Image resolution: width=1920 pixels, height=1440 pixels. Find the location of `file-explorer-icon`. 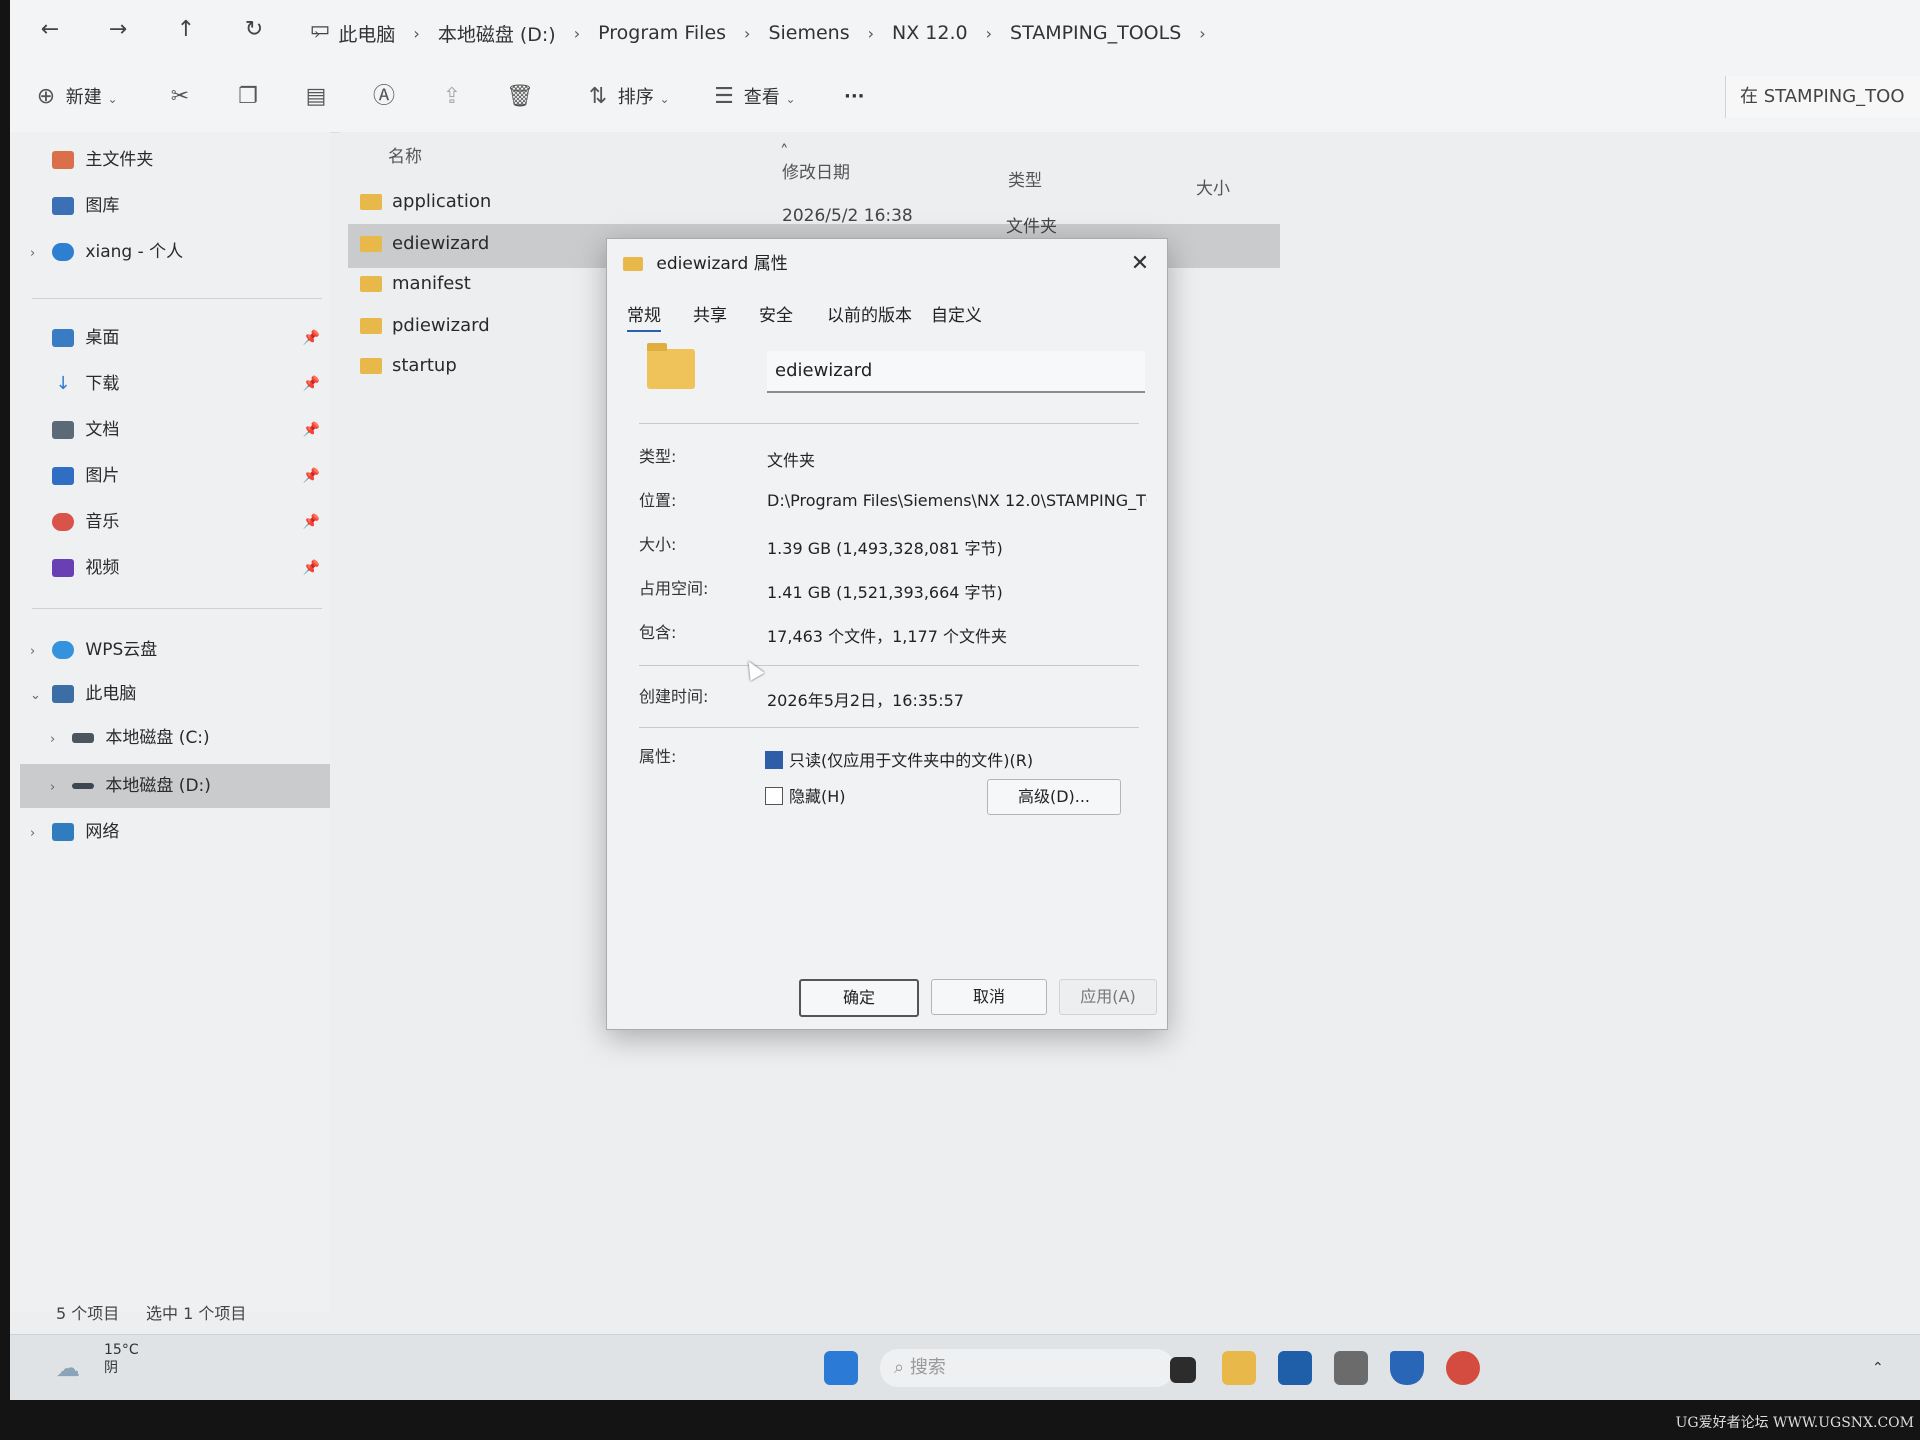

file-explorer-icon is located at coordinates (1239, 1368).